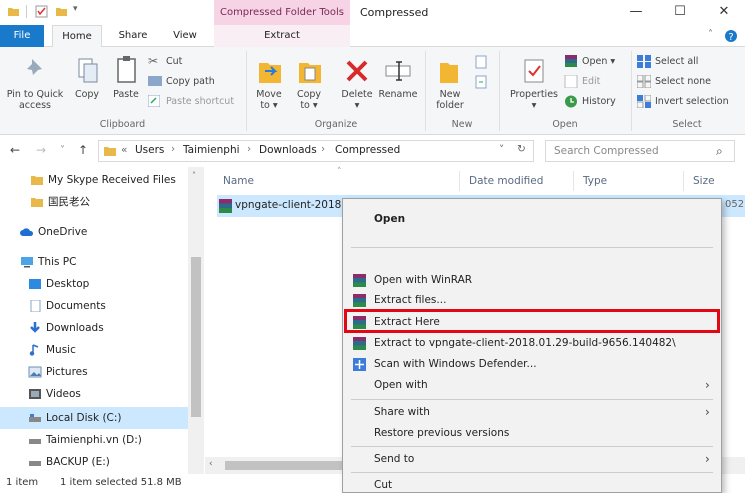  I want to click on documents-icon, so click(35, 306).